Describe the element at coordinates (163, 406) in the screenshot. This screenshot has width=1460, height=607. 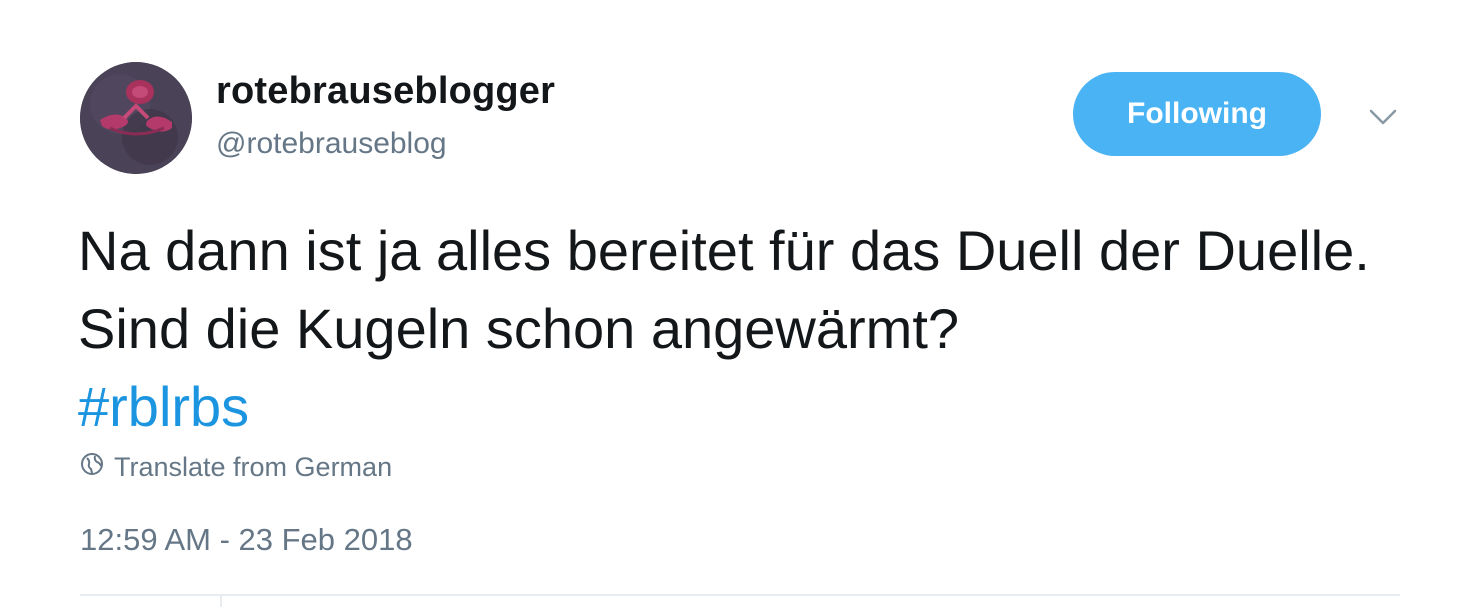
I see `hashtag-link: #rblrbs` at that location.